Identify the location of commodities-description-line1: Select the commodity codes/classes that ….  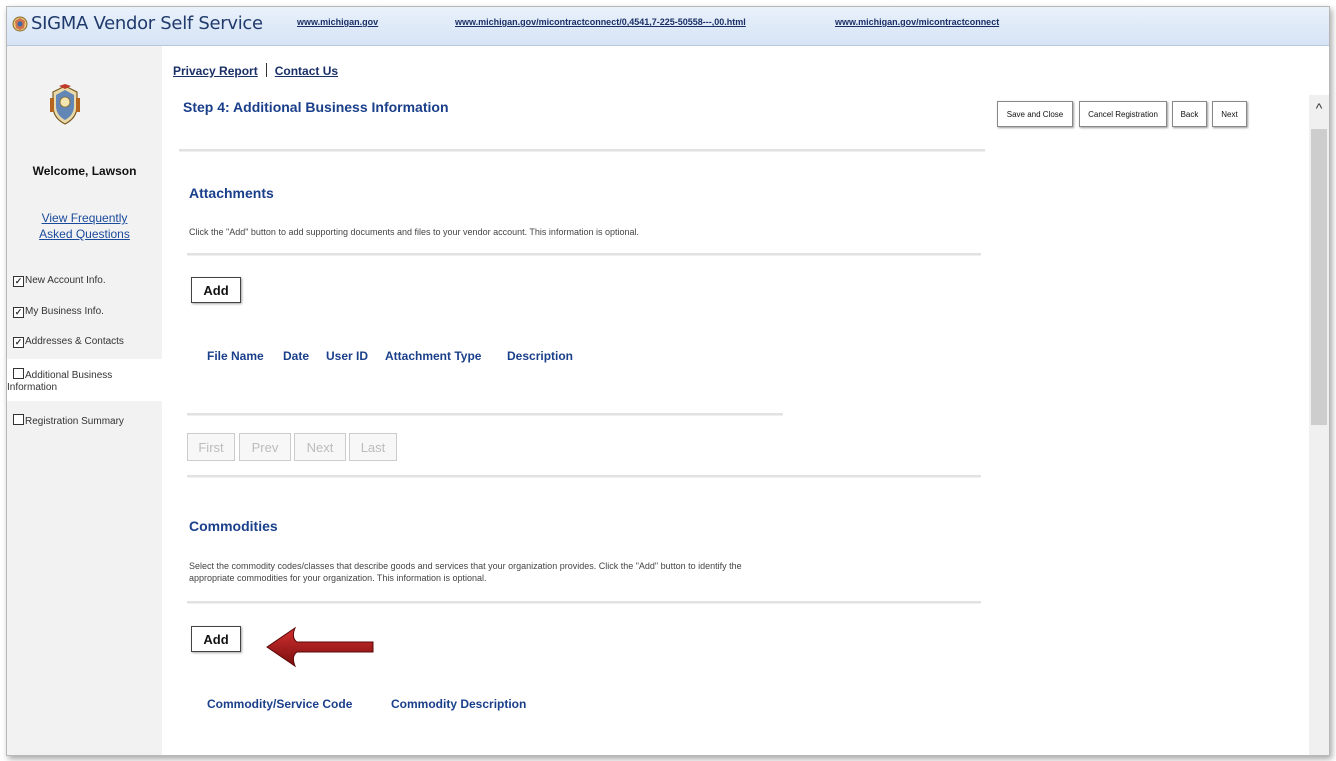
(465, 566).